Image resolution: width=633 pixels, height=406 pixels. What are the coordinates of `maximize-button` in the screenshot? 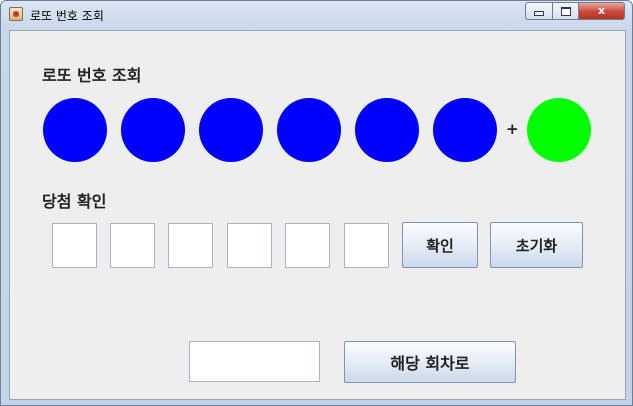 It's located at (565, 11).